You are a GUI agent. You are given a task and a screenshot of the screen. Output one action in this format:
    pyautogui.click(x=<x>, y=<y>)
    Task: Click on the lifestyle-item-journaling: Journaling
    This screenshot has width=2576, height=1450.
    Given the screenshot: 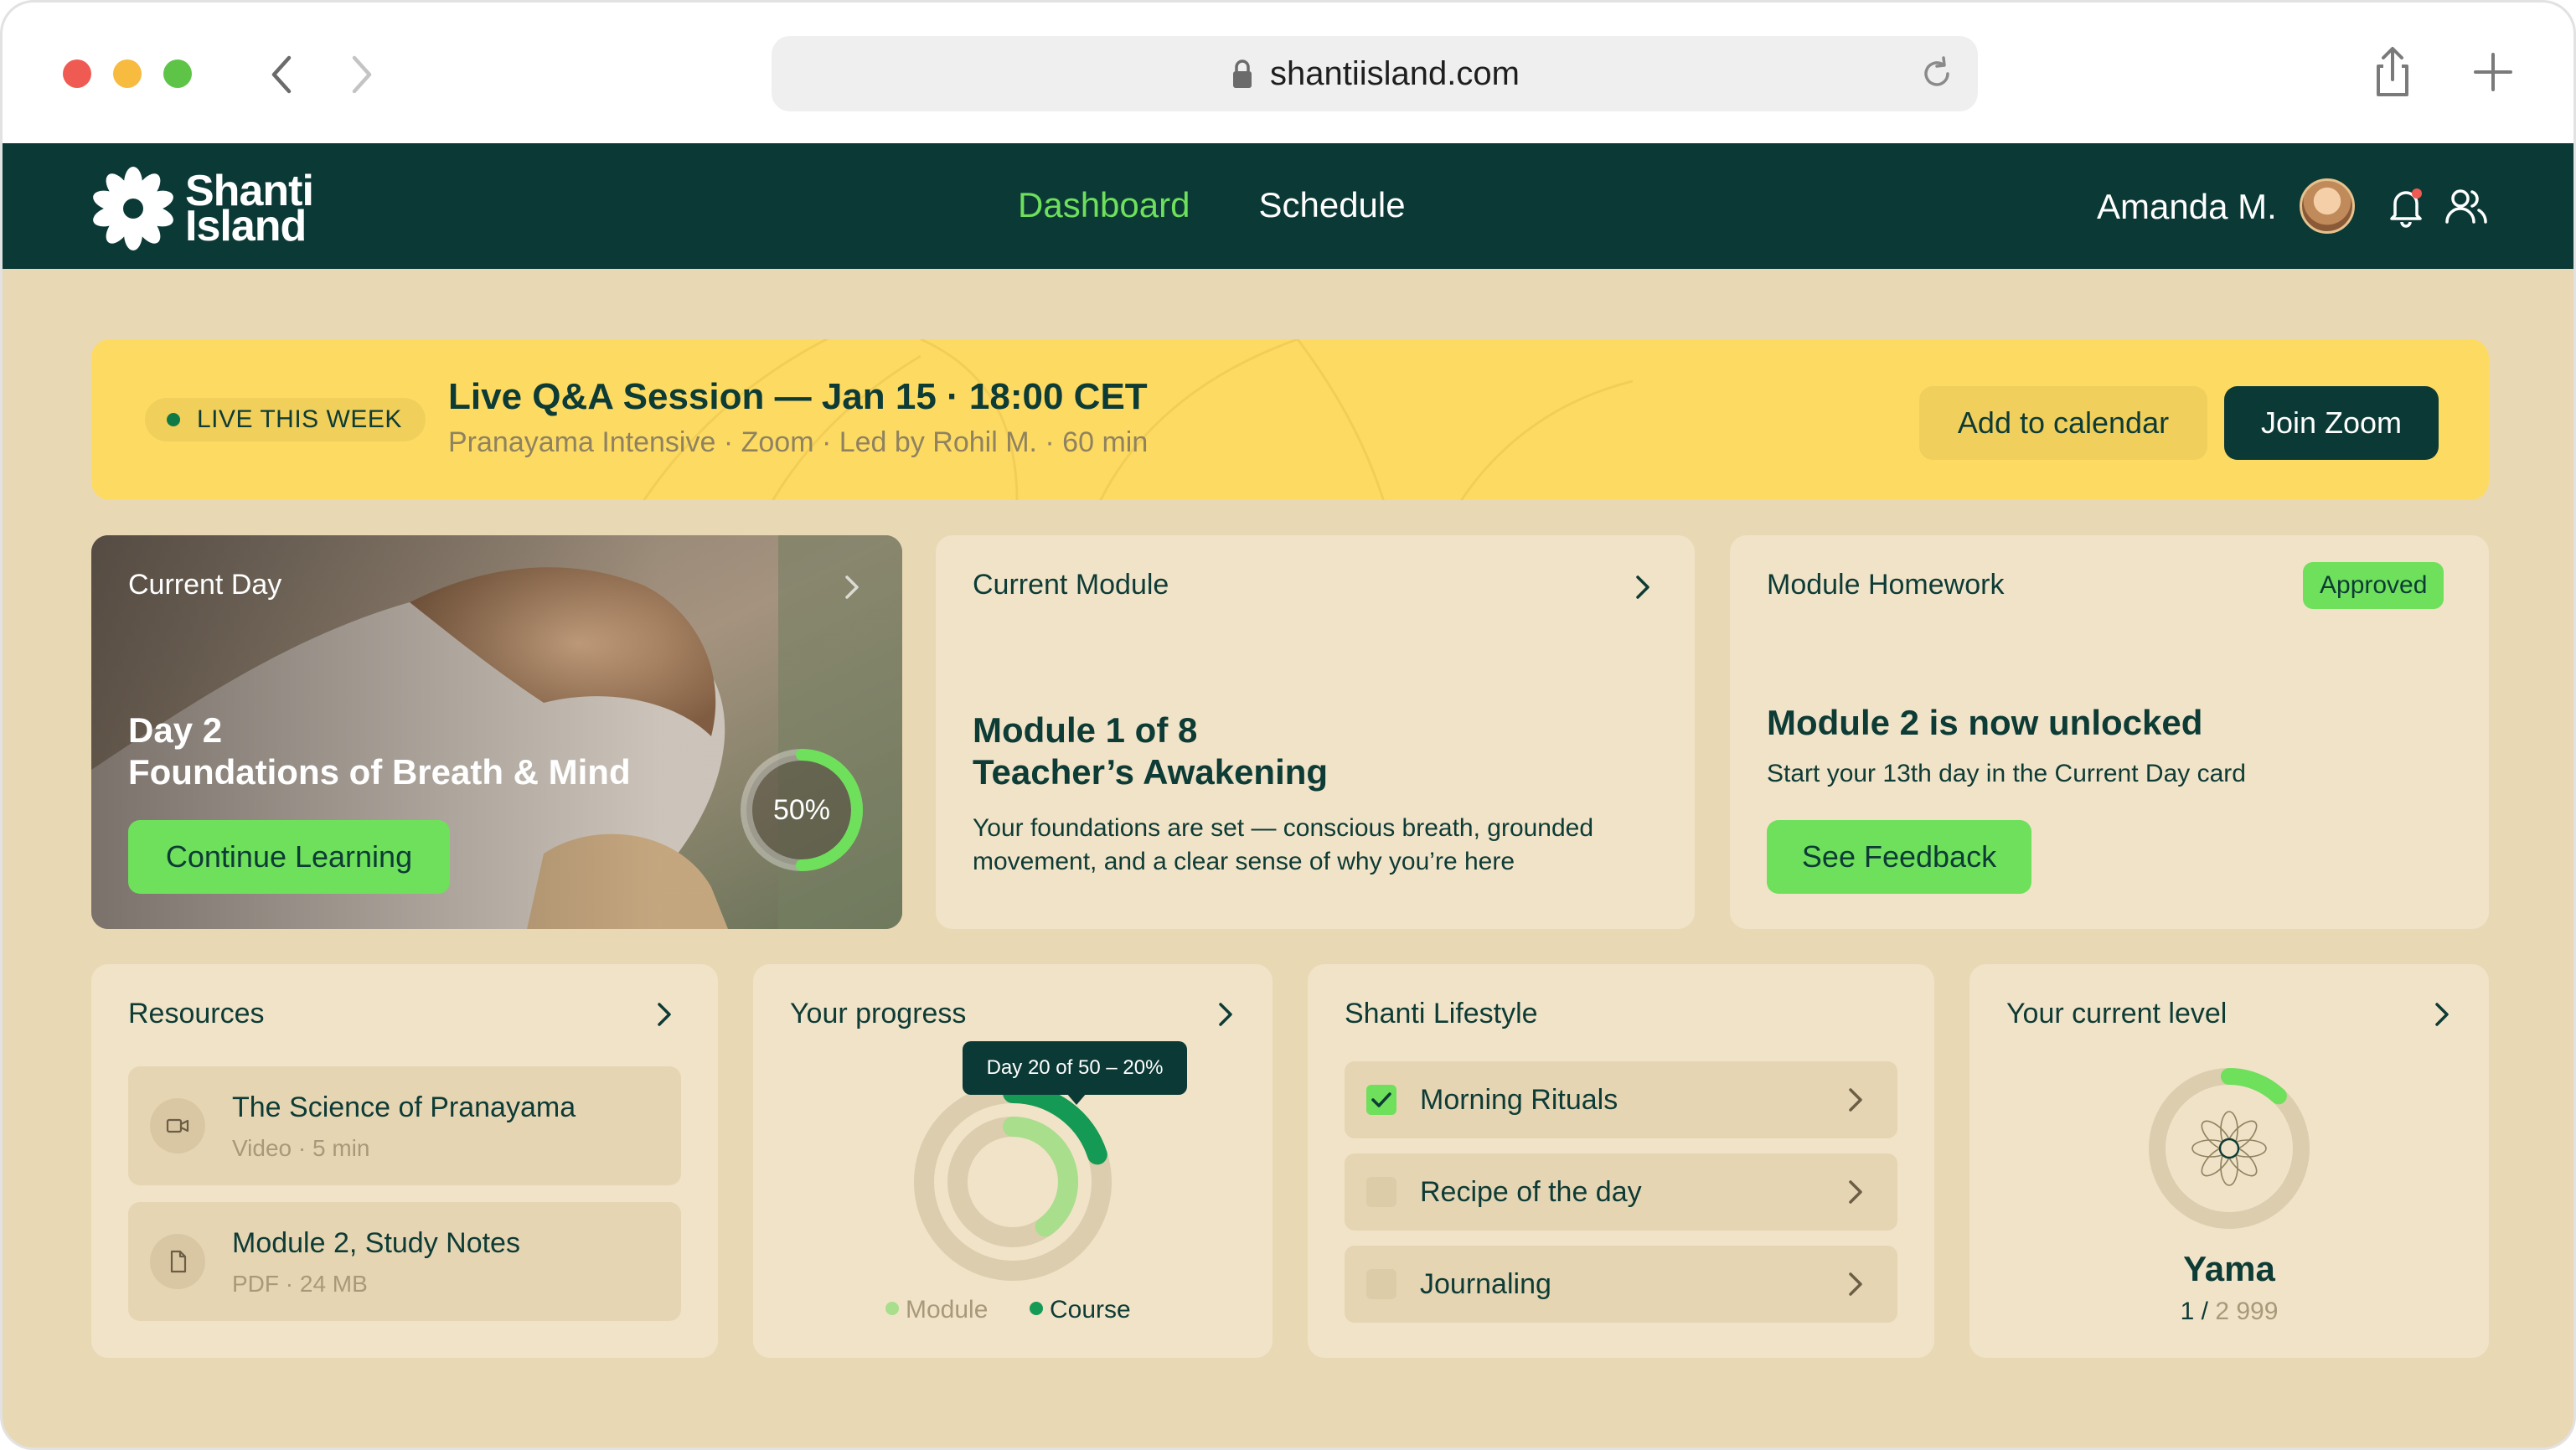 What is the action you would take?
    pyautogui.click(x=1621, y=1284)
    